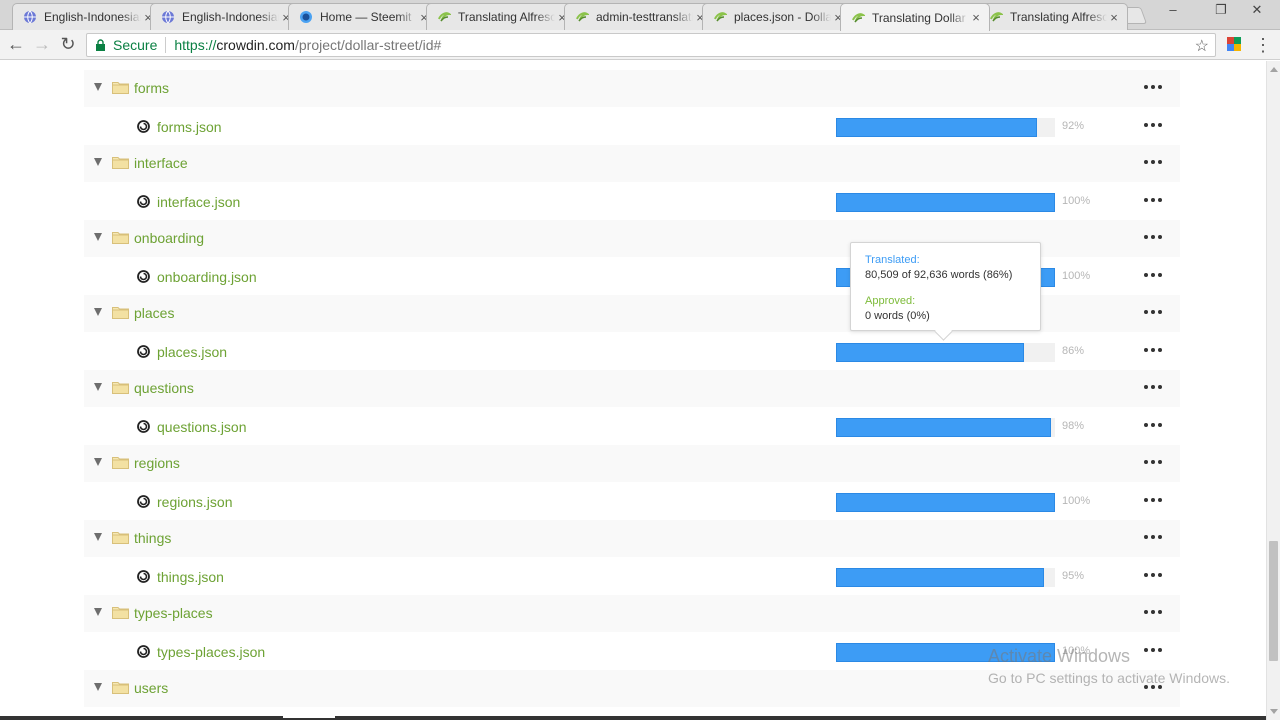  What do you see at coordinates (919, 17) in the screenshot?
I see `tab-title: Translating Dollar` at bounding box center [919, 17].